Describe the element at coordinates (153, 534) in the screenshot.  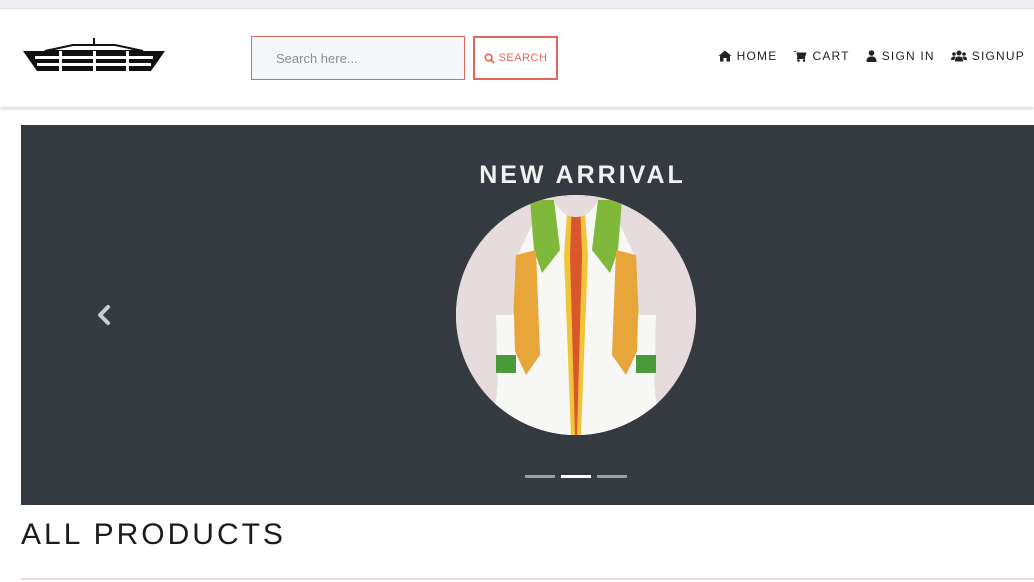
I see `all-products-heading: ALL PRODUCTS` at that location.